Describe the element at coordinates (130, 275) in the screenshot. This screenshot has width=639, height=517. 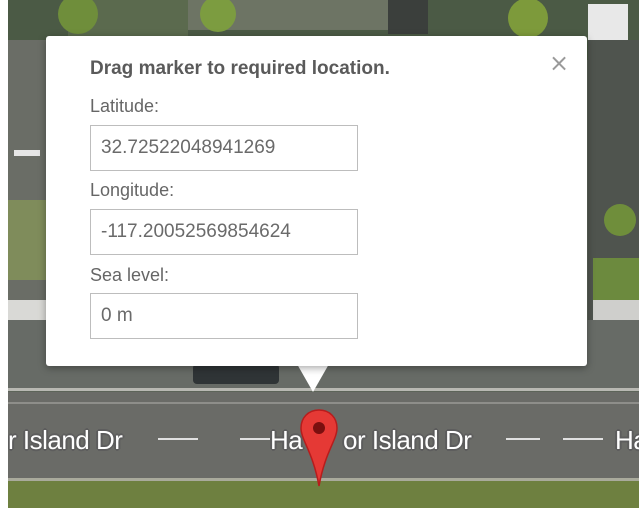
I see `sea-level-label: Sea level:` at that location.